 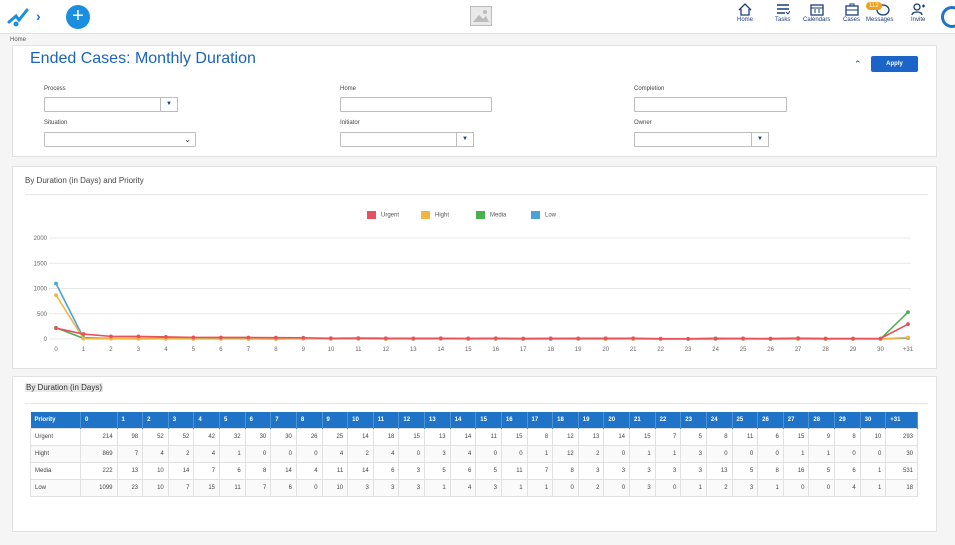 What do you see at coordinates (416, 104) in the screenshot?
I see `home-input` at bounding box center [416, 104].